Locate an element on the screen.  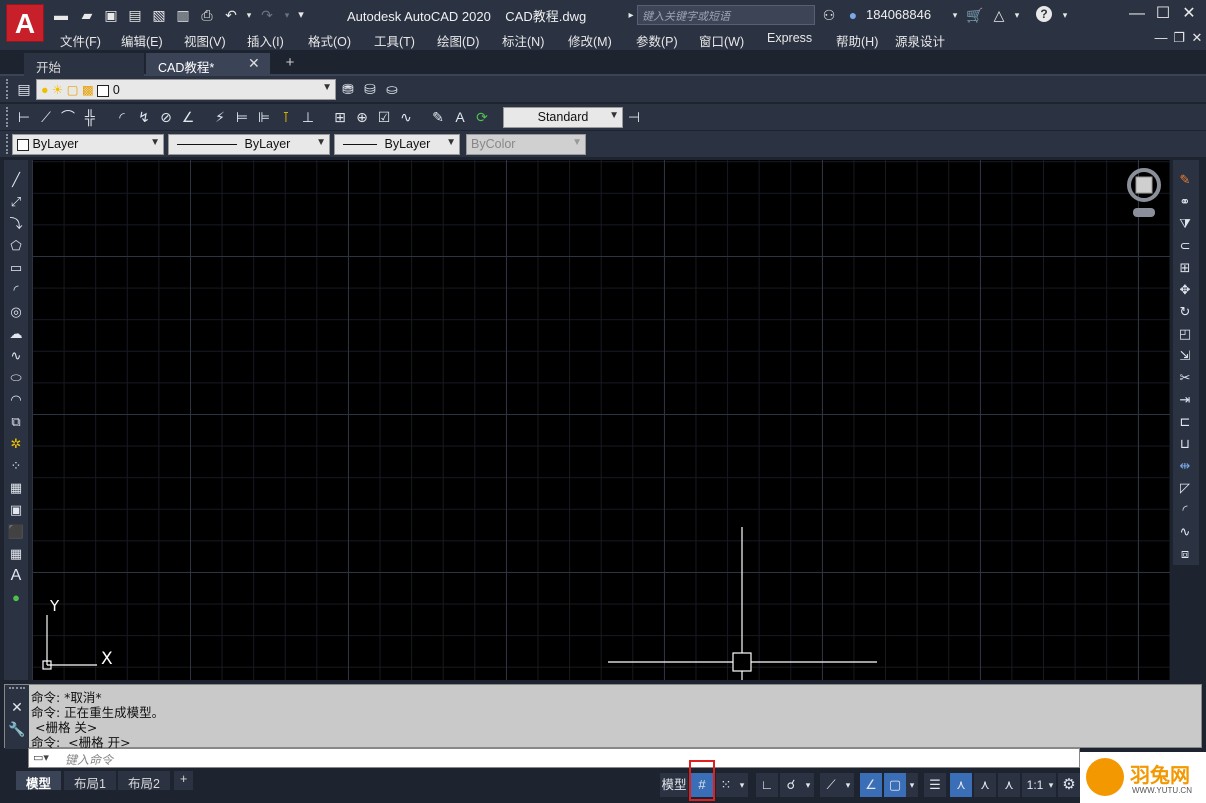
command-grip is located at coordinates (17, 689).